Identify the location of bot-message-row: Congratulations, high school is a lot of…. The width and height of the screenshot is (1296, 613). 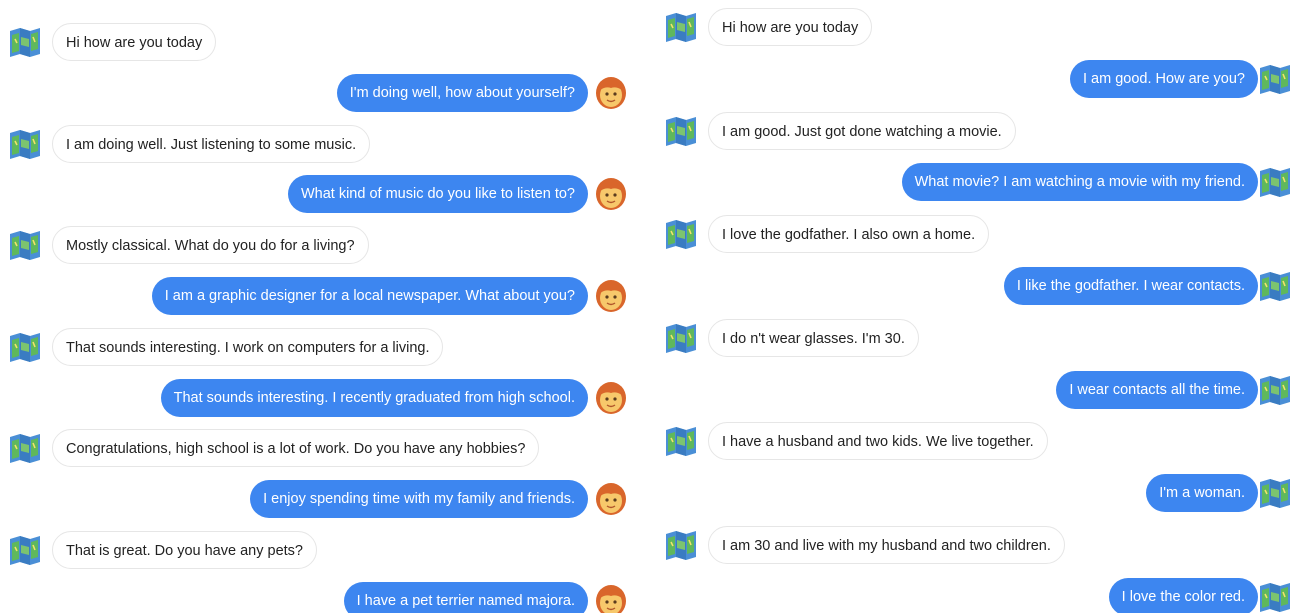
(320, 449).